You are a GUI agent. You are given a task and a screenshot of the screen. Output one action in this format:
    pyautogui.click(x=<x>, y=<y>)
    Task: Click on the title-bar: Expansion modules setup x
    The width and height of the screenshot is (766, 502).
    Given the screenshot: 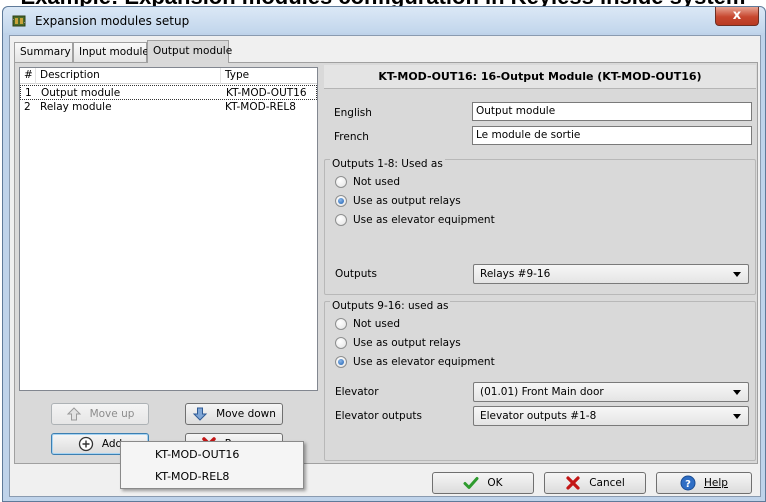 What is the action you would take?
    pyautogui.click(x=384, y=20)
    